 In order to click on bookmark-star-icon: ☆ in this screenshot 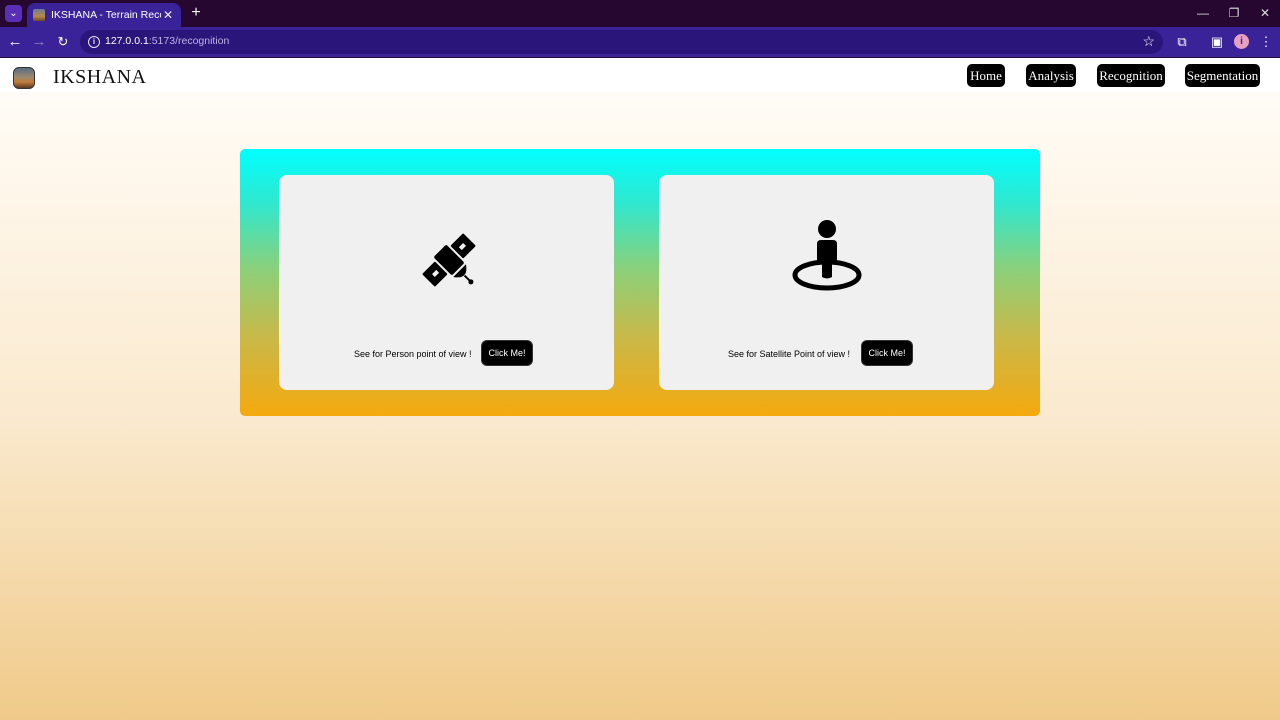, I will do `click(1148, 41)`.